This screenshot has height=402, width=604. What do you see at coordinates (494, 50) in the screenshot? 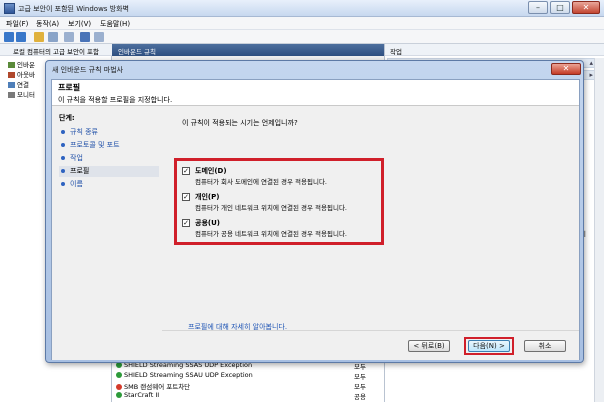
I see `actions-header: 작업` at bounding box center [494, 50].